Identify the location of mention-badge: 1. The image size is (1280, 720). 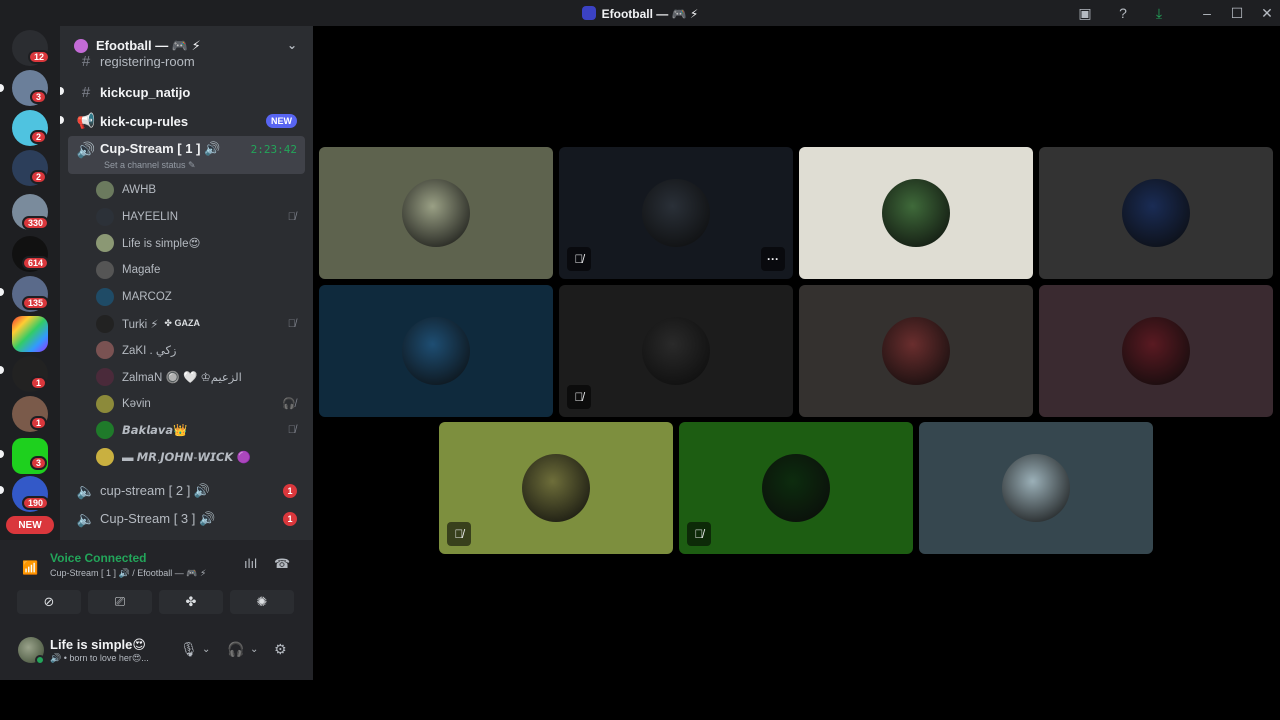
(290, 519).